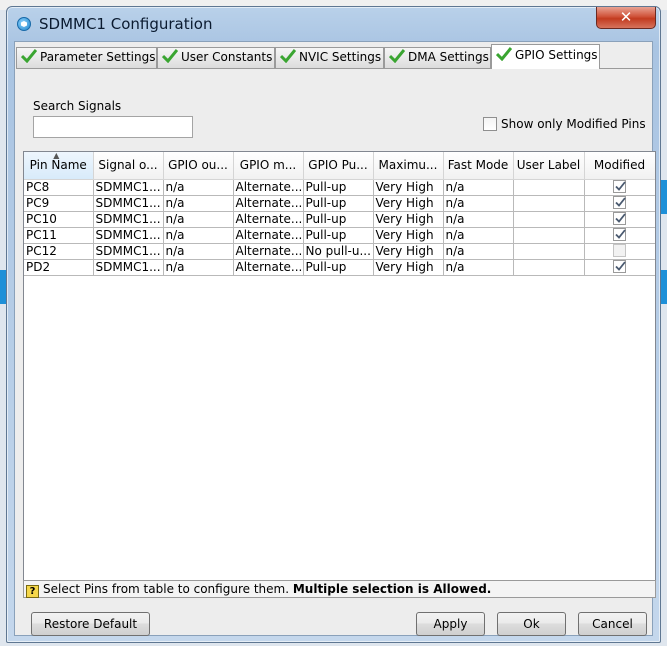 The height and width of the screenshot is (646, 667). What do you see at coordinates (32, 591) in the screenshot?
I see `help-icon: ?` at bounding box center [32, 591].